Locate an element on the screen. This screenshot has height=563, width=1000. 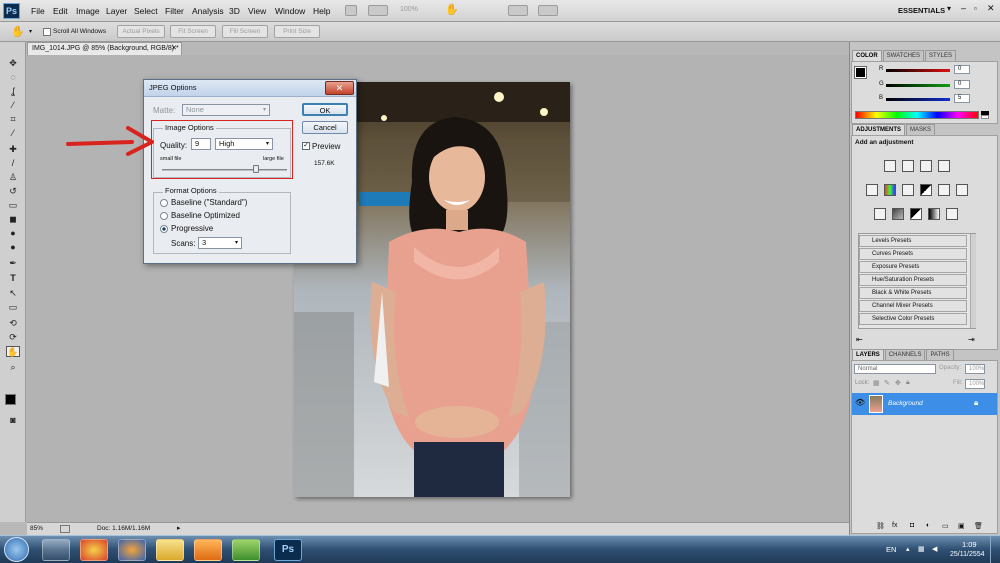
menu-window: Window is located at coordinates (290, 11).